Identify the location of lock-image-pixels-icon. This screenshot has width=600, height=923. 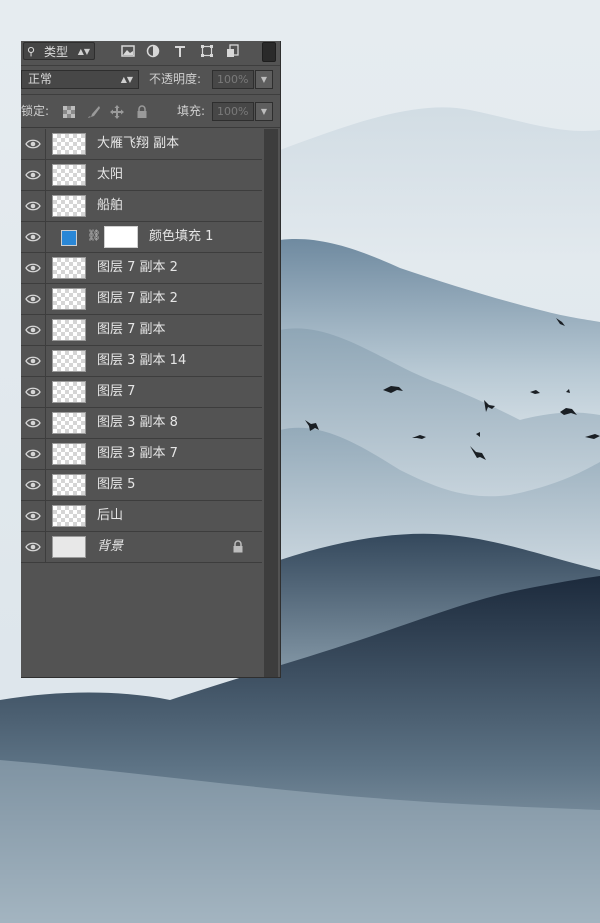
(94, 112).